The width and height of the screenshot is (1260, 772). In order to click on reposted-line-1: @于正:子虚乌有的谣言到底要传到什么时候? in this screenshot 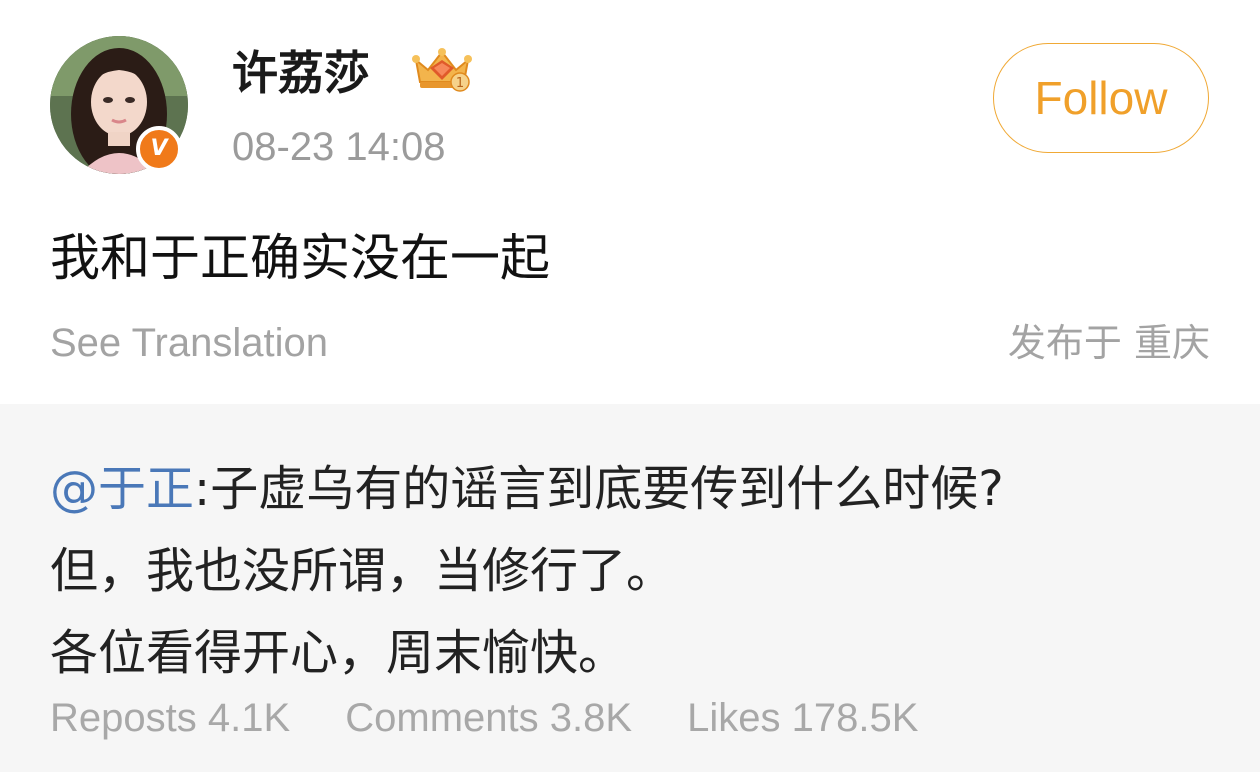, I will do `click(635, 489)`.